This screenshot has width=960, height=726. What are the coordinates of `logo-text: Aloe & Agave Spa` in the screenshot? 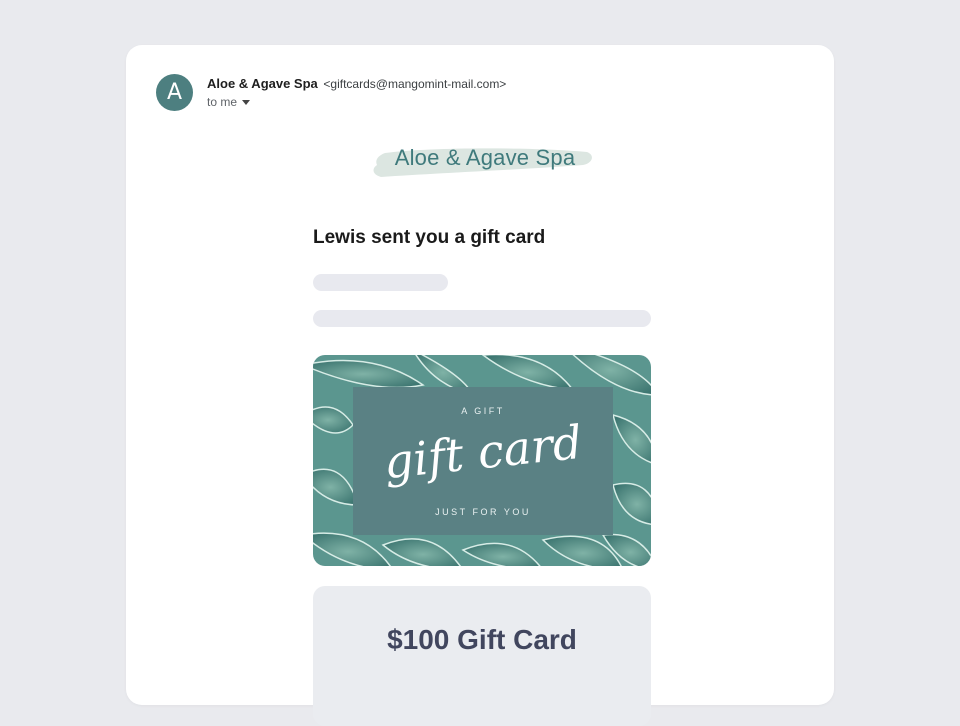 It's located at (485, 157).